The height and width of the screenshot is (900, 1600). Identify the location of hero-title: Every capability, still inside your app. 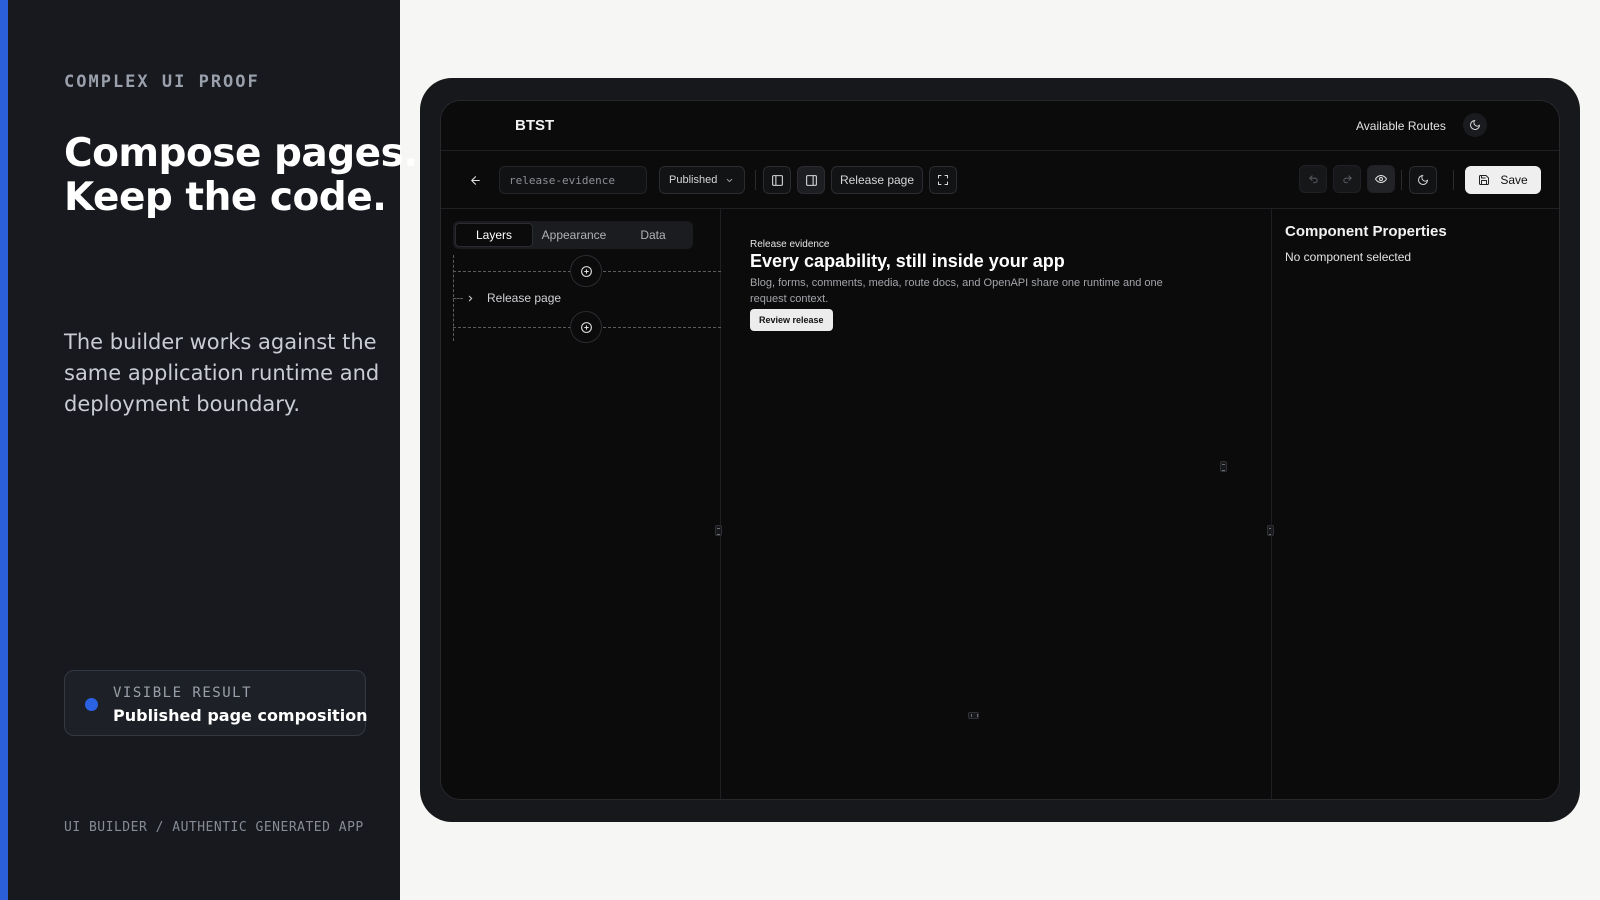
(907, 261).